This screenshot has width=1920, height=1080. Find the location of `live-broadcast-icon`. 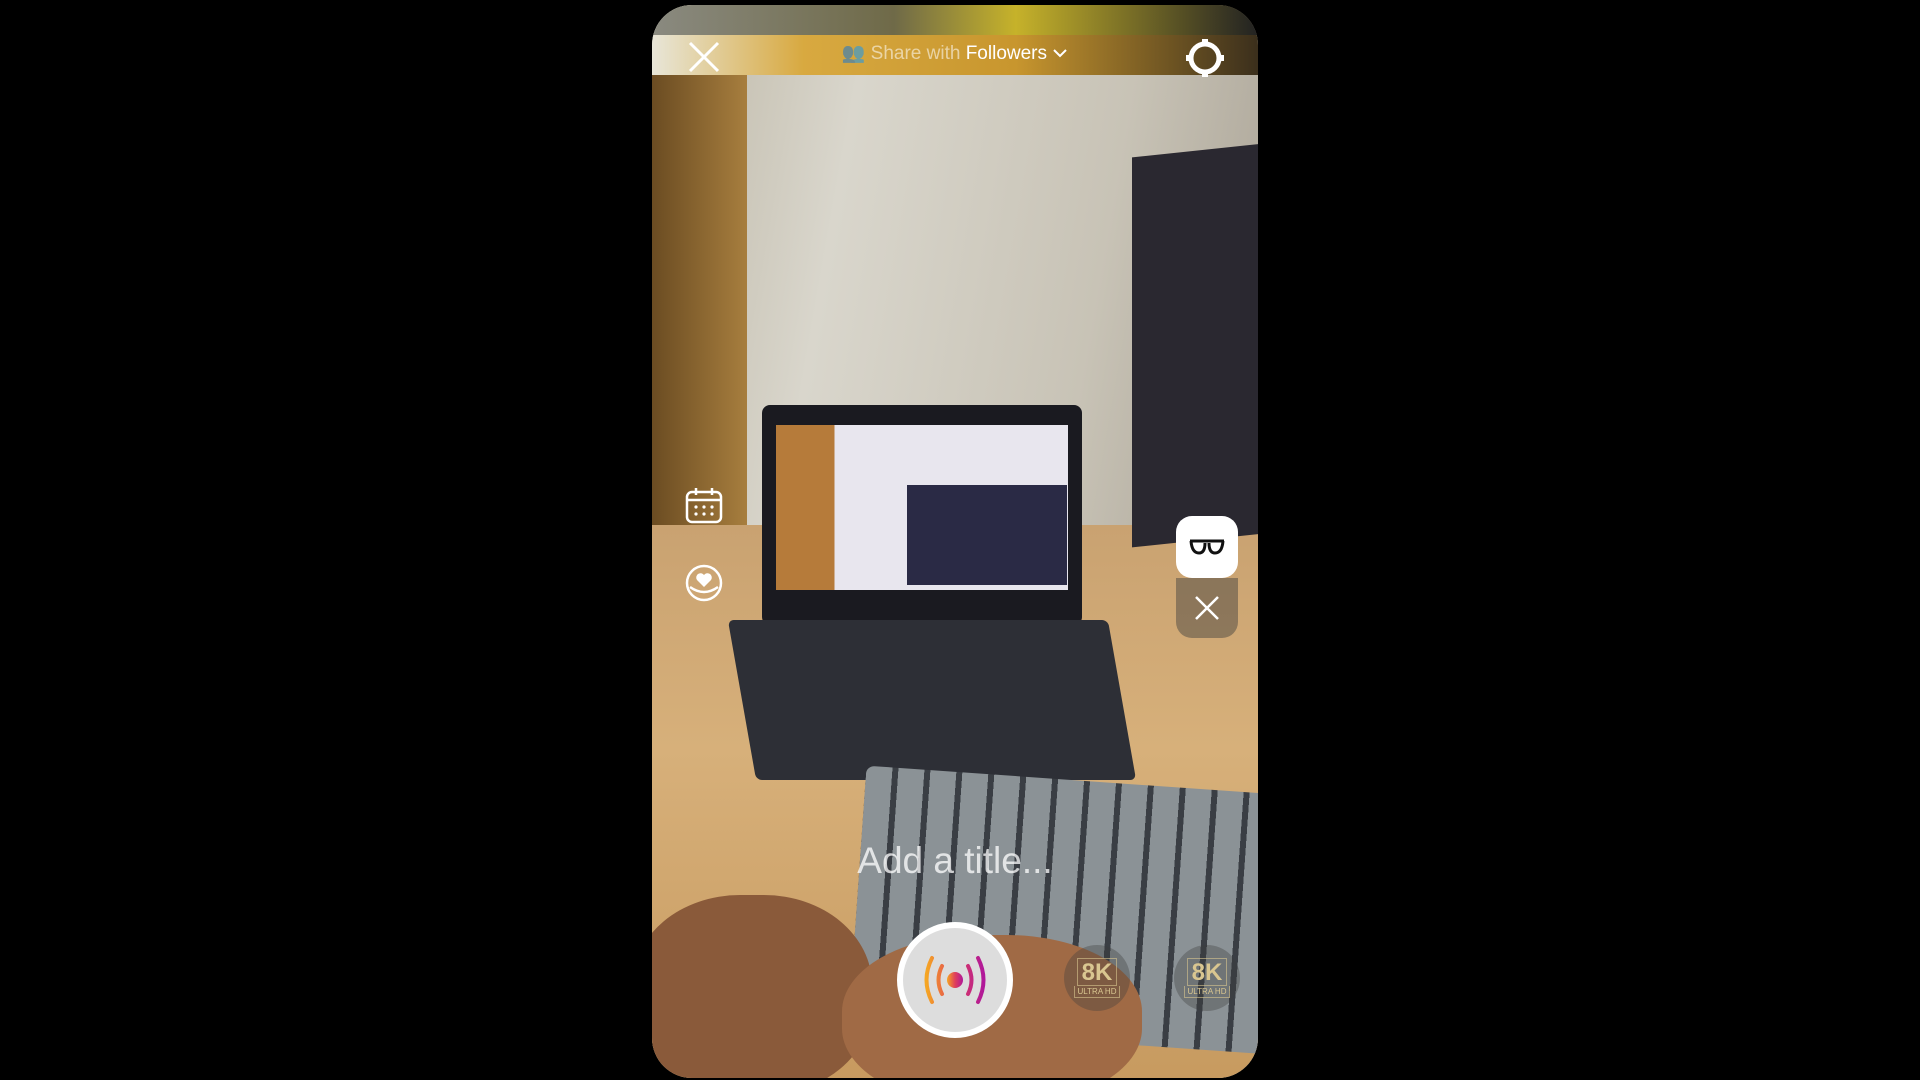

live-broadcast-icon is located at coordinates (955, 980).